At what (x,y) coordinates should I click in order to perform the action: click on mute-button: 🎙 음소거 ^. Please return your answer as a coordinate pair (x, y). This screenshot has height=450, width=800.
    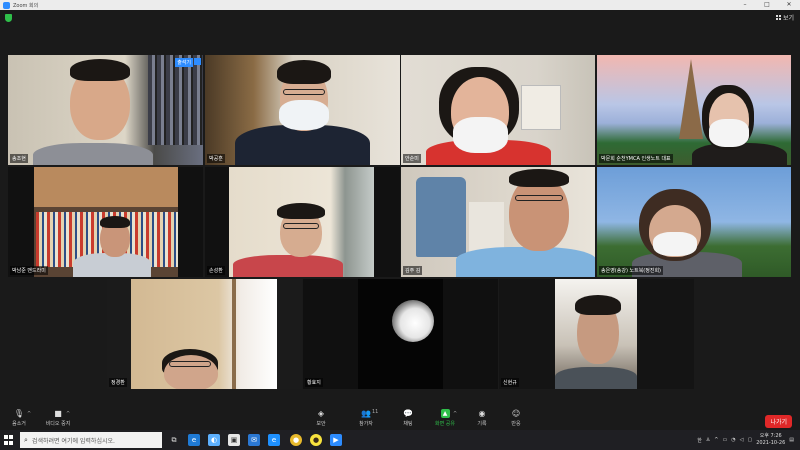
    Looking at the image, I should click on (19, 418).